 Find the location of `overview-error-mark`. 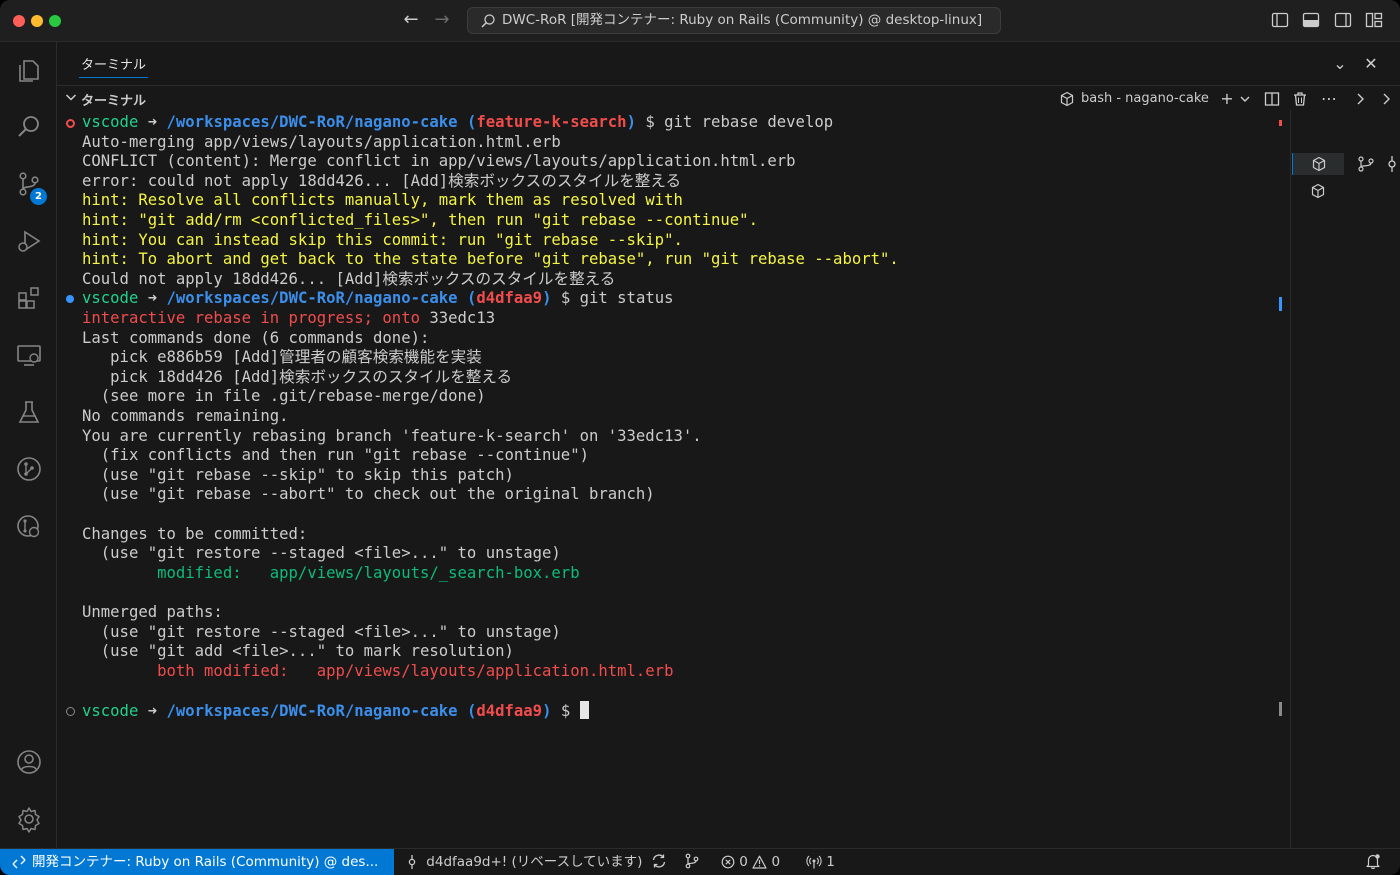

overview-error-mark is located at coordinates (1280, 123).